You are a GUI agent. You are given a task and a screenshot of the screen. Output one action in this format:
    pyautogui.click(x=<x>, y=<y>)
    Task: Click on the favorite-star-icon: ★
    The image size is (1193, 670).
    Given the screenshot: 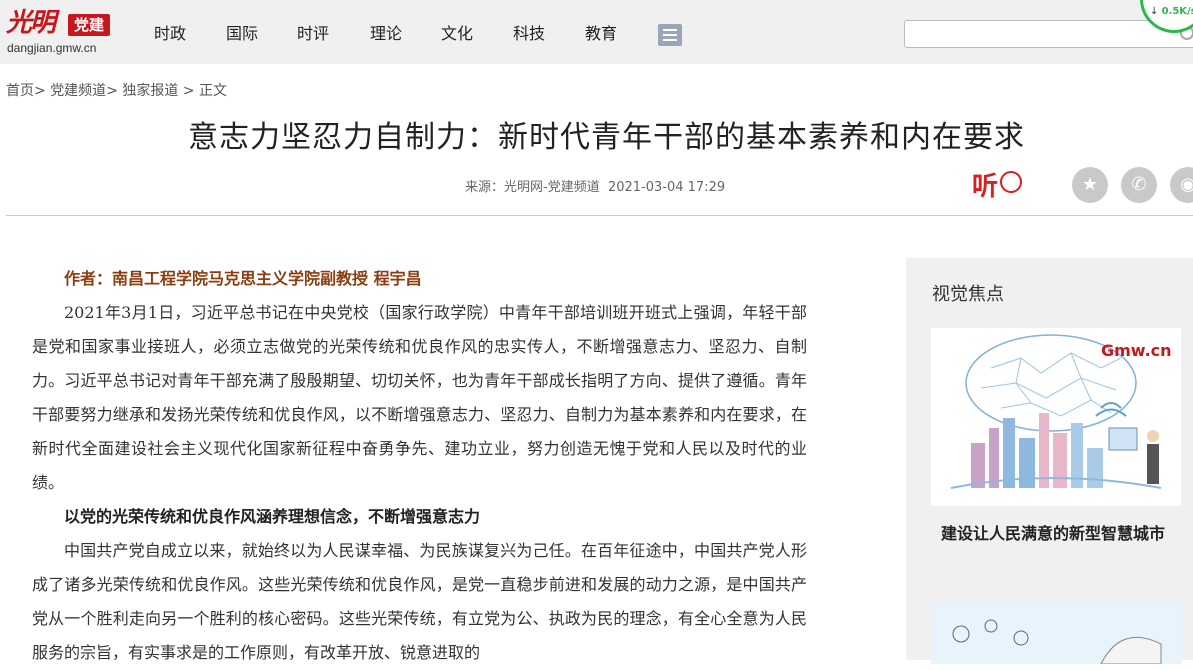 What is the action you would take?
    pyautogui.click(x=1090, y=185)
    